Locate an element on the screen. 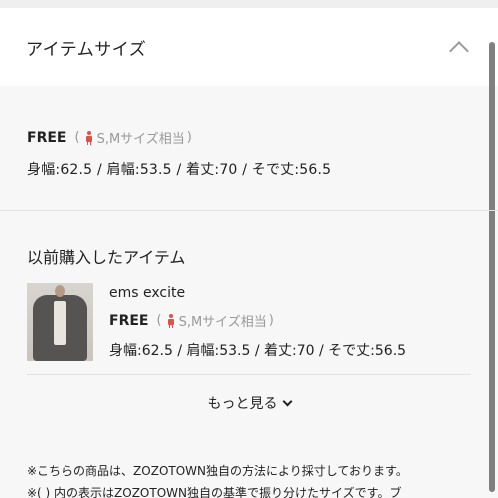  paren-close: ) is located at coordinates (189, 137).